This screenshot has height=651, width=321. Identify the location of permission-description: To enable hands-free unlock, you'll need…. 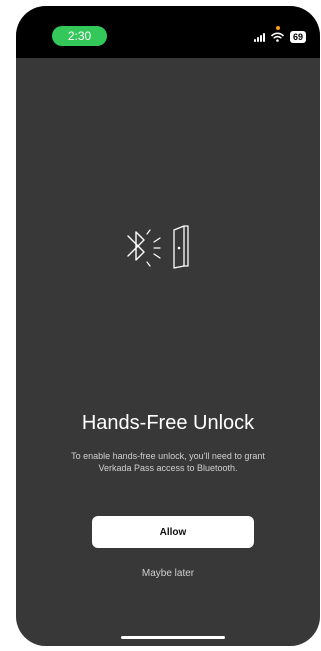
(168, 462).